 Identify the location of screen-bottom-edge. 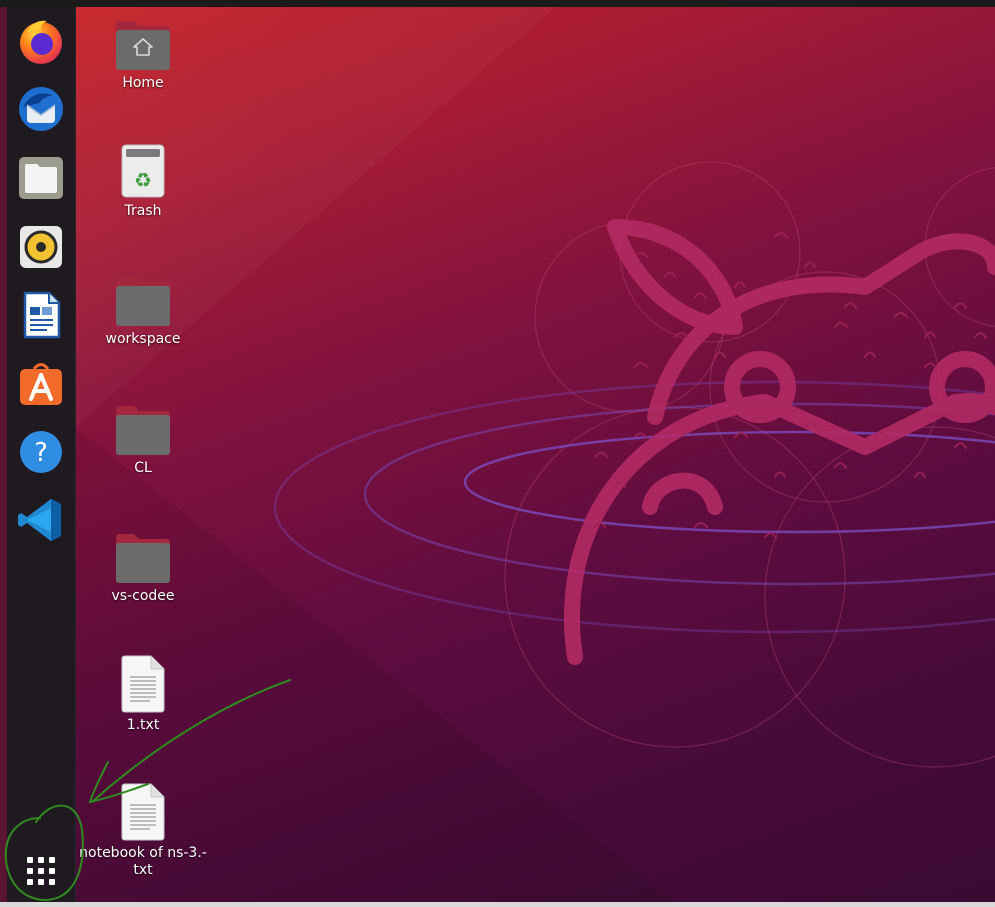
(497, 904).